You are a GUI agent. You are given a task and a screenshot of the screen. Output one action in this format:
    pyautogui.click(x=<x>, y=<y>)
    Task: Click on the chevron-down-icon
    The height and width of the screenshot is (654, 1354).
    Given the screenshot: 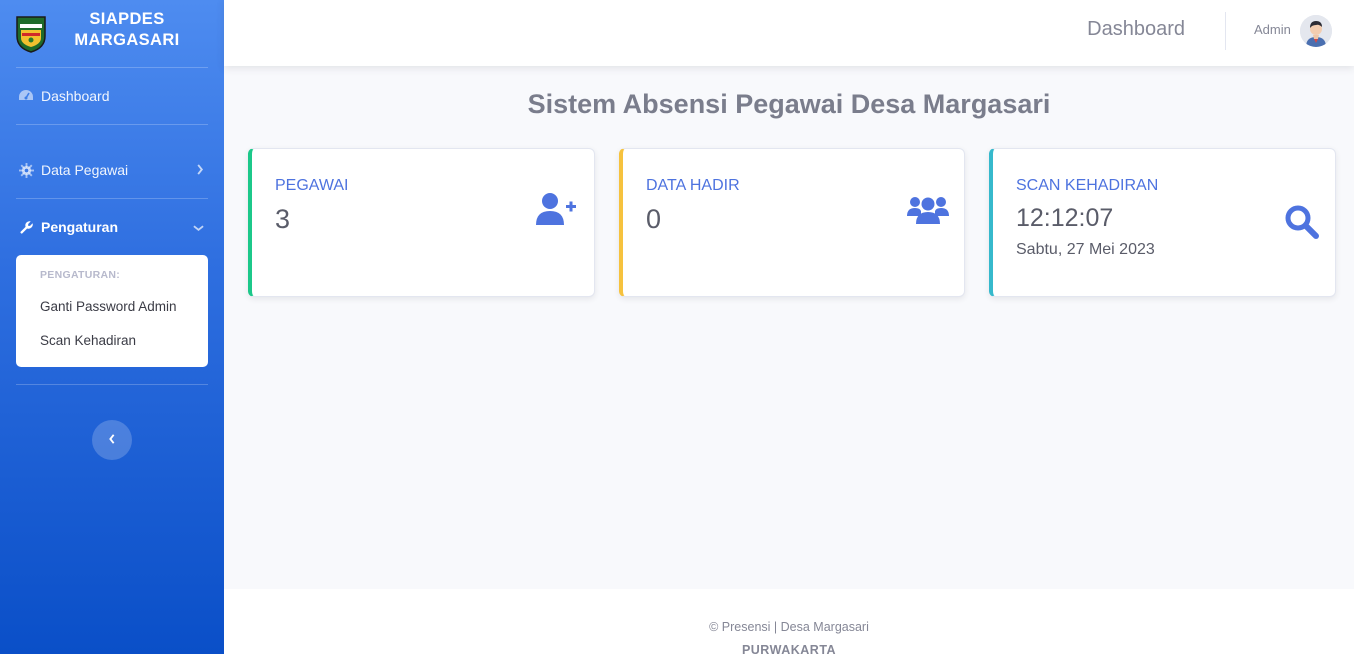 What is the action you would take?
    pyautogui.click(x=198, y=227)
    